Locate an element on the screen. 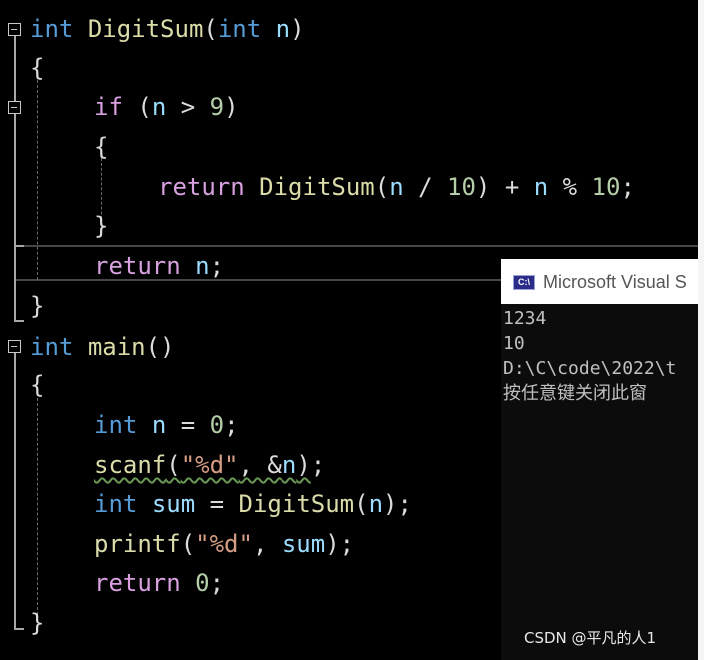 This screenshot has width=704, height=660. code-line: if (n > 9) is located at coordinates (166, 107).